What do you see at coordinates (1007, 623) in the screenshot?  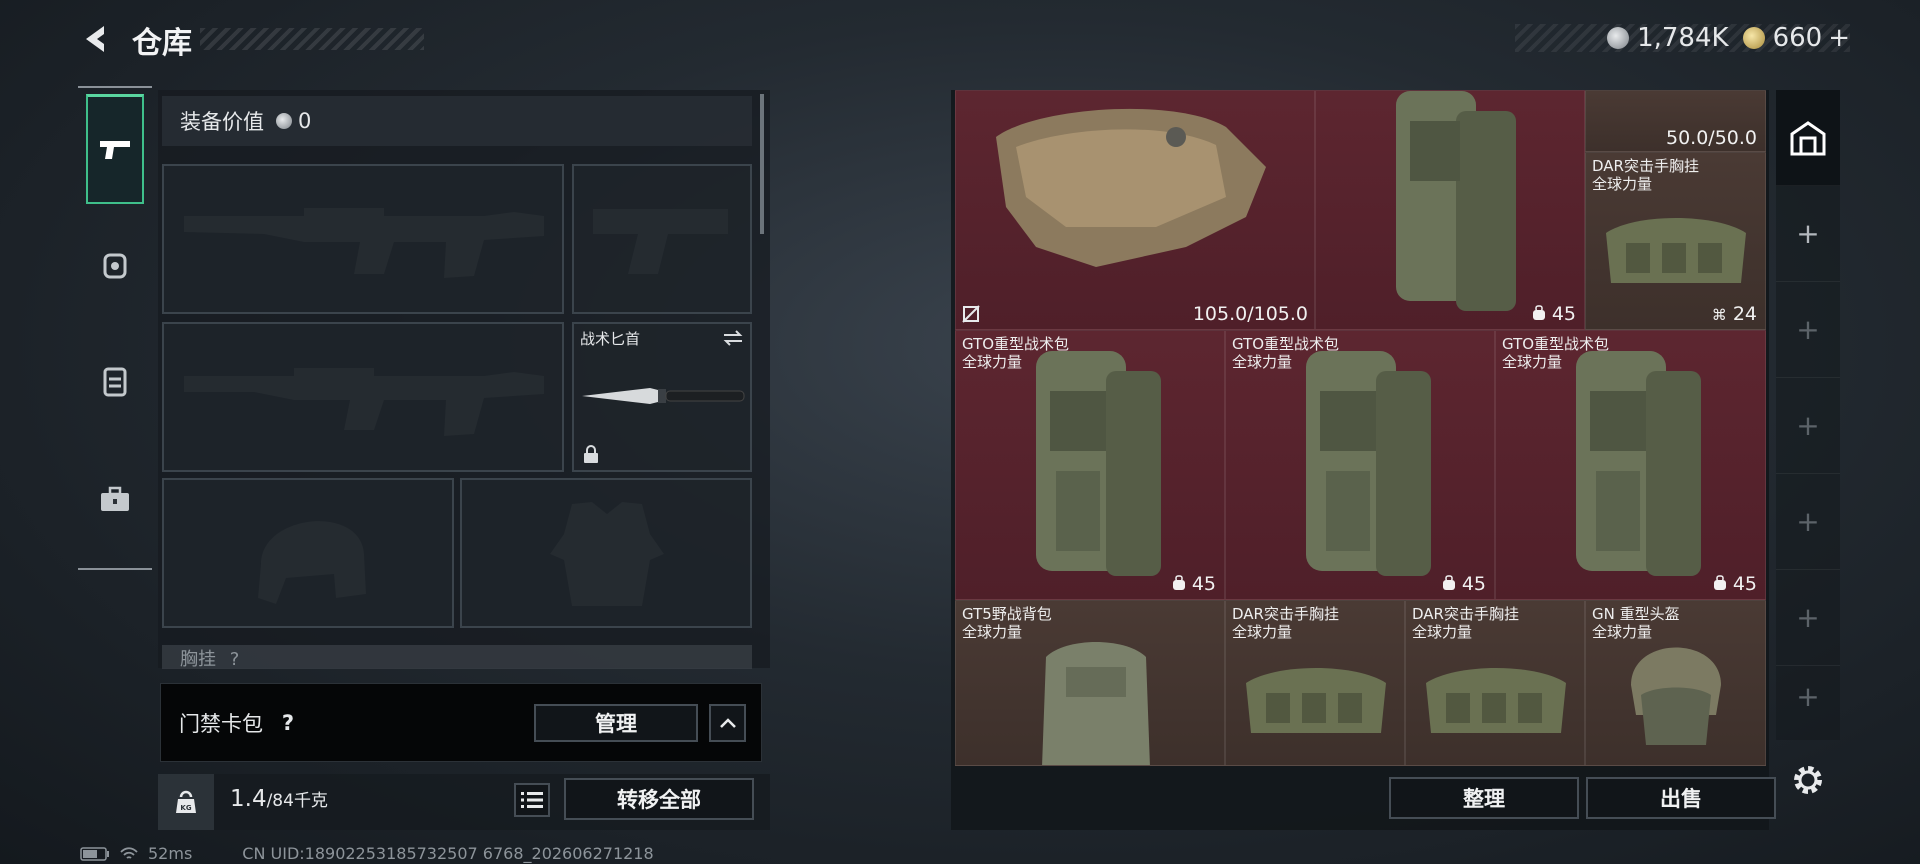 I see `item-name: GT5野战背包 全球力量` at bounding box center [1007, 623].